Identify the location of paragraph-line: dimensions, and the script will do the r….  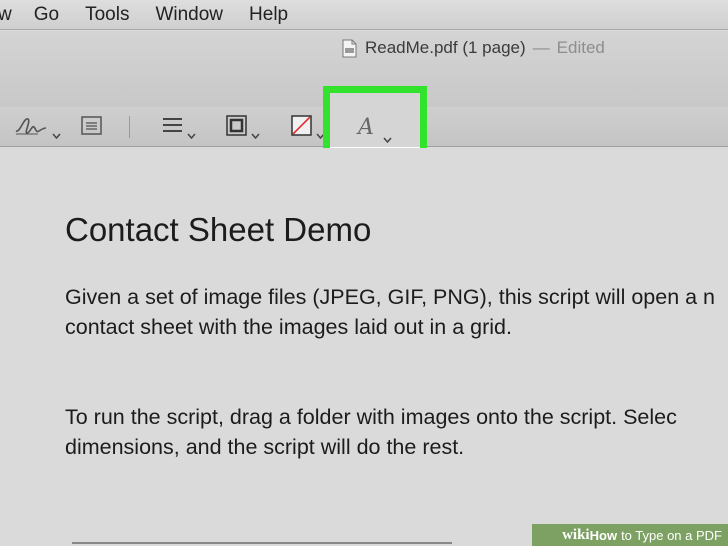
(265, 447).